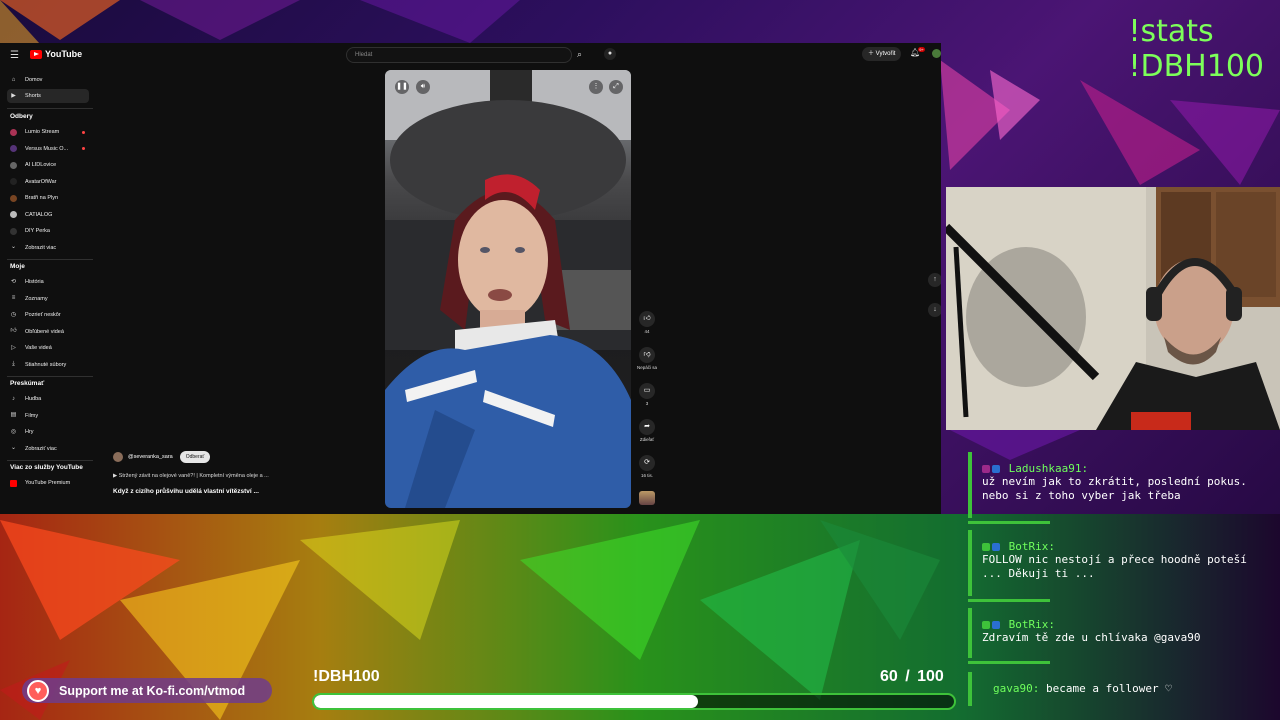 The height and width of the screenshot is (720, 1280). I want to click on subscriptions-heading: Odbery, so click(21, 116).